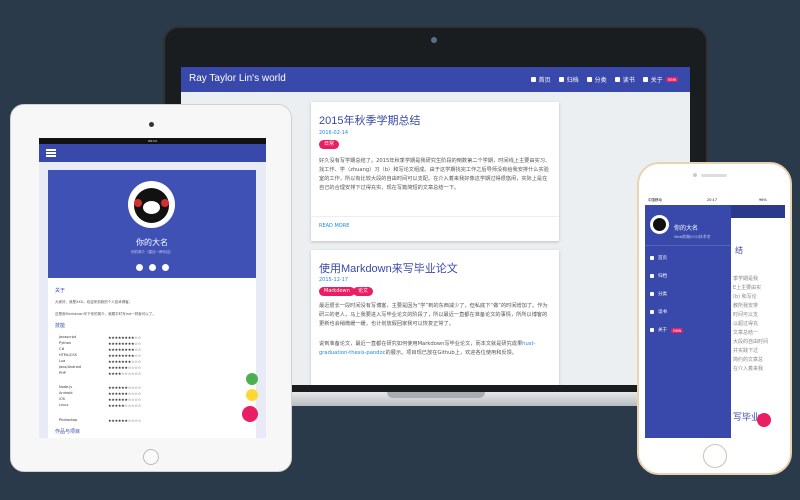 The width and height of the screenshot is (800, 500). Describe the element at coordinates (252, 379) in the screenshot. I see `share-button` at that location.